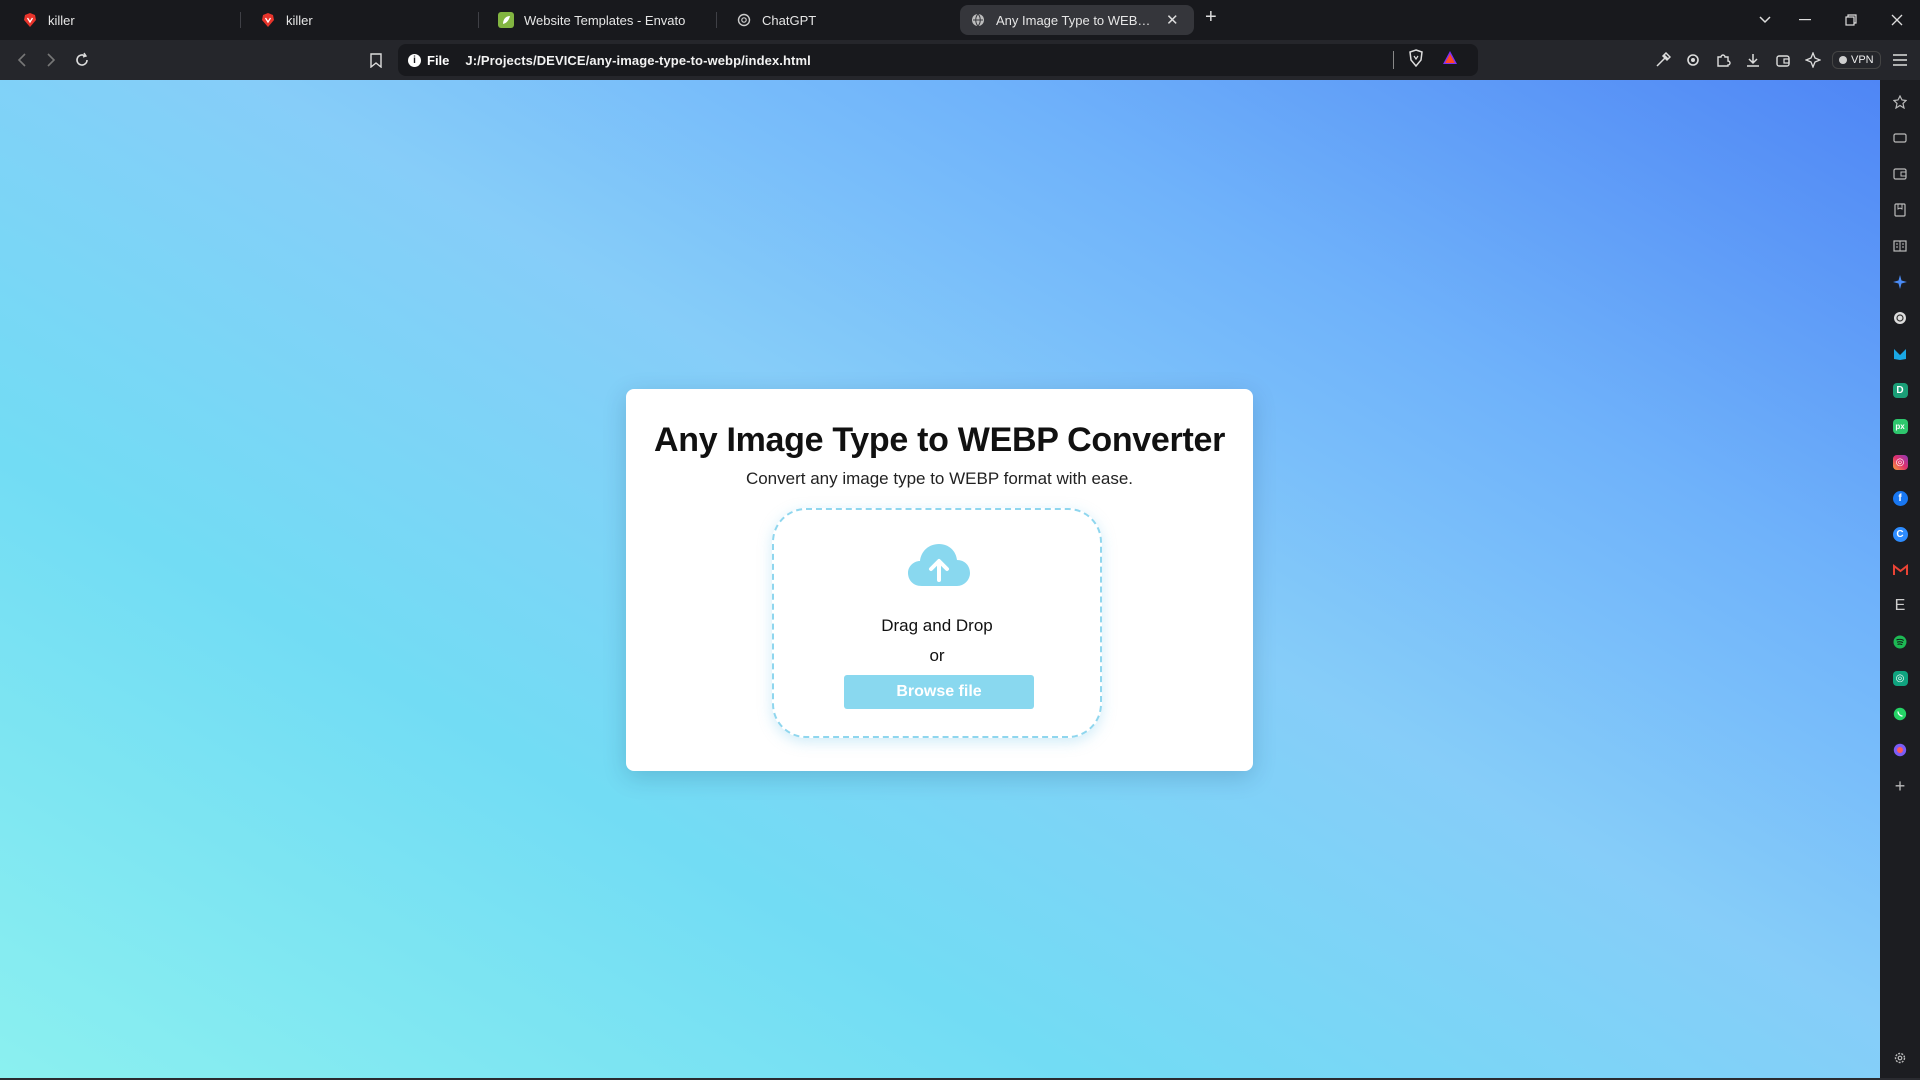  What do you see at coordinates (1900, 534) in the screenshot?
I see `chrome-icon: C` at bounding box center [1900, 534].